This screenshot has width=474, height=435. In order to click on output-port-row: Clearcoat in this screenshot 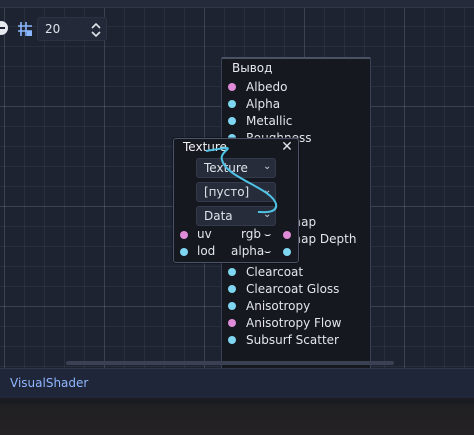, I will do `click(297, 272)`.